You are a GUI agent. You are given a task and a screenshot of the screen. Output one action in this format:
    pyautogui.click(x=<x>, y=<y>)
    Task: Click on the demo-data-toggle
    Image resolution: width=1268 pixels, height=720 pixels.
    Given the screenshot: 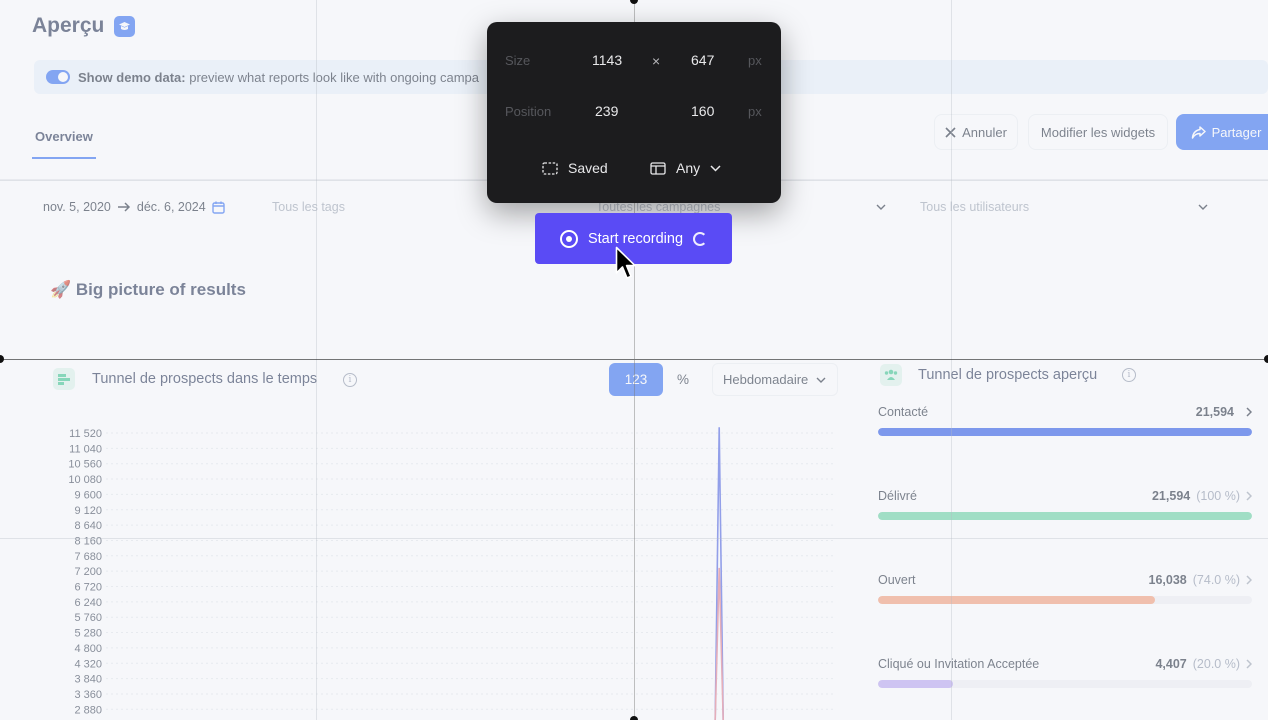 What is the action you would take?
    pyautogui.click(x=58, y=77)
    